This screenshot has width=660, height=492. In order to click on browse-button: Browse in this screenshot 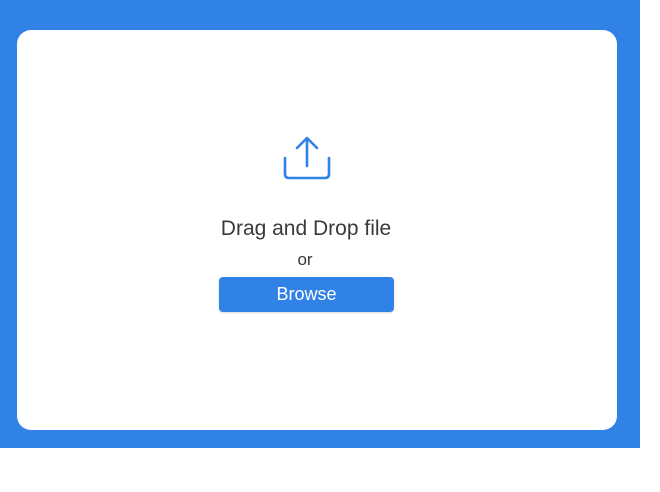, I will do `click(306, 294)`.